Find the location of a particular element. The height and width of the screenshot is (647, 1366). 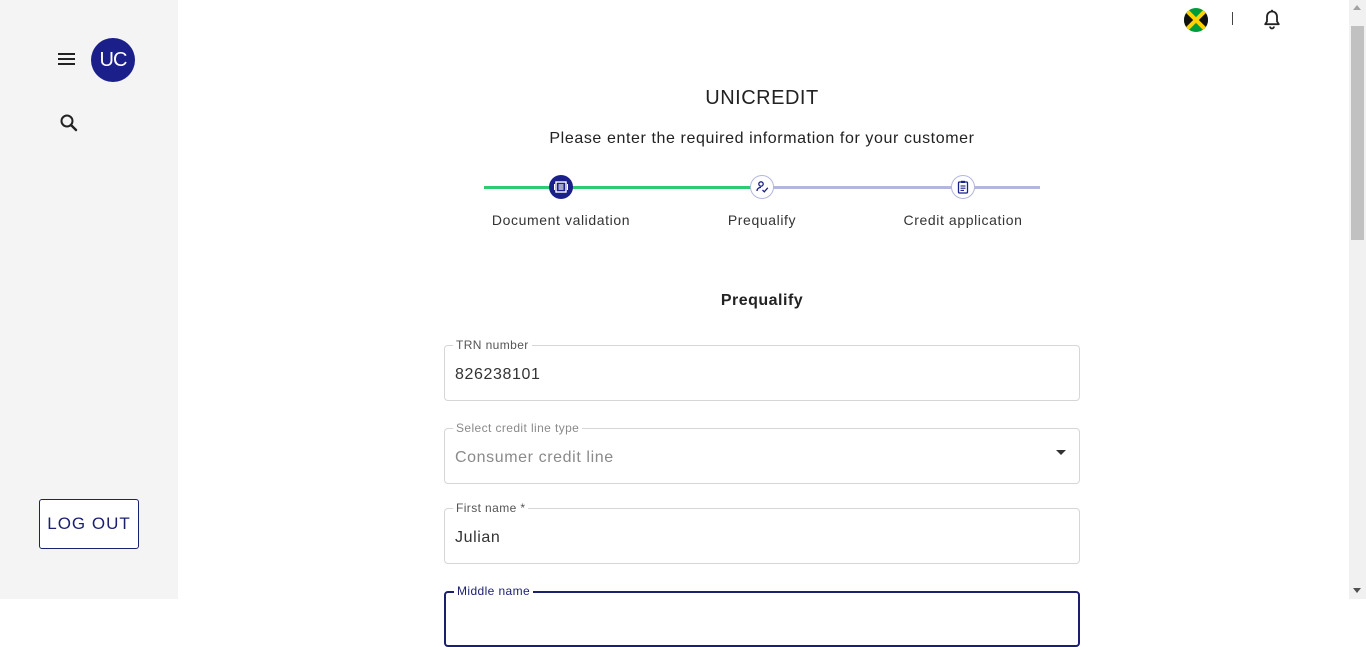

scroll-down-icon is located at coordinates (1357, 590).